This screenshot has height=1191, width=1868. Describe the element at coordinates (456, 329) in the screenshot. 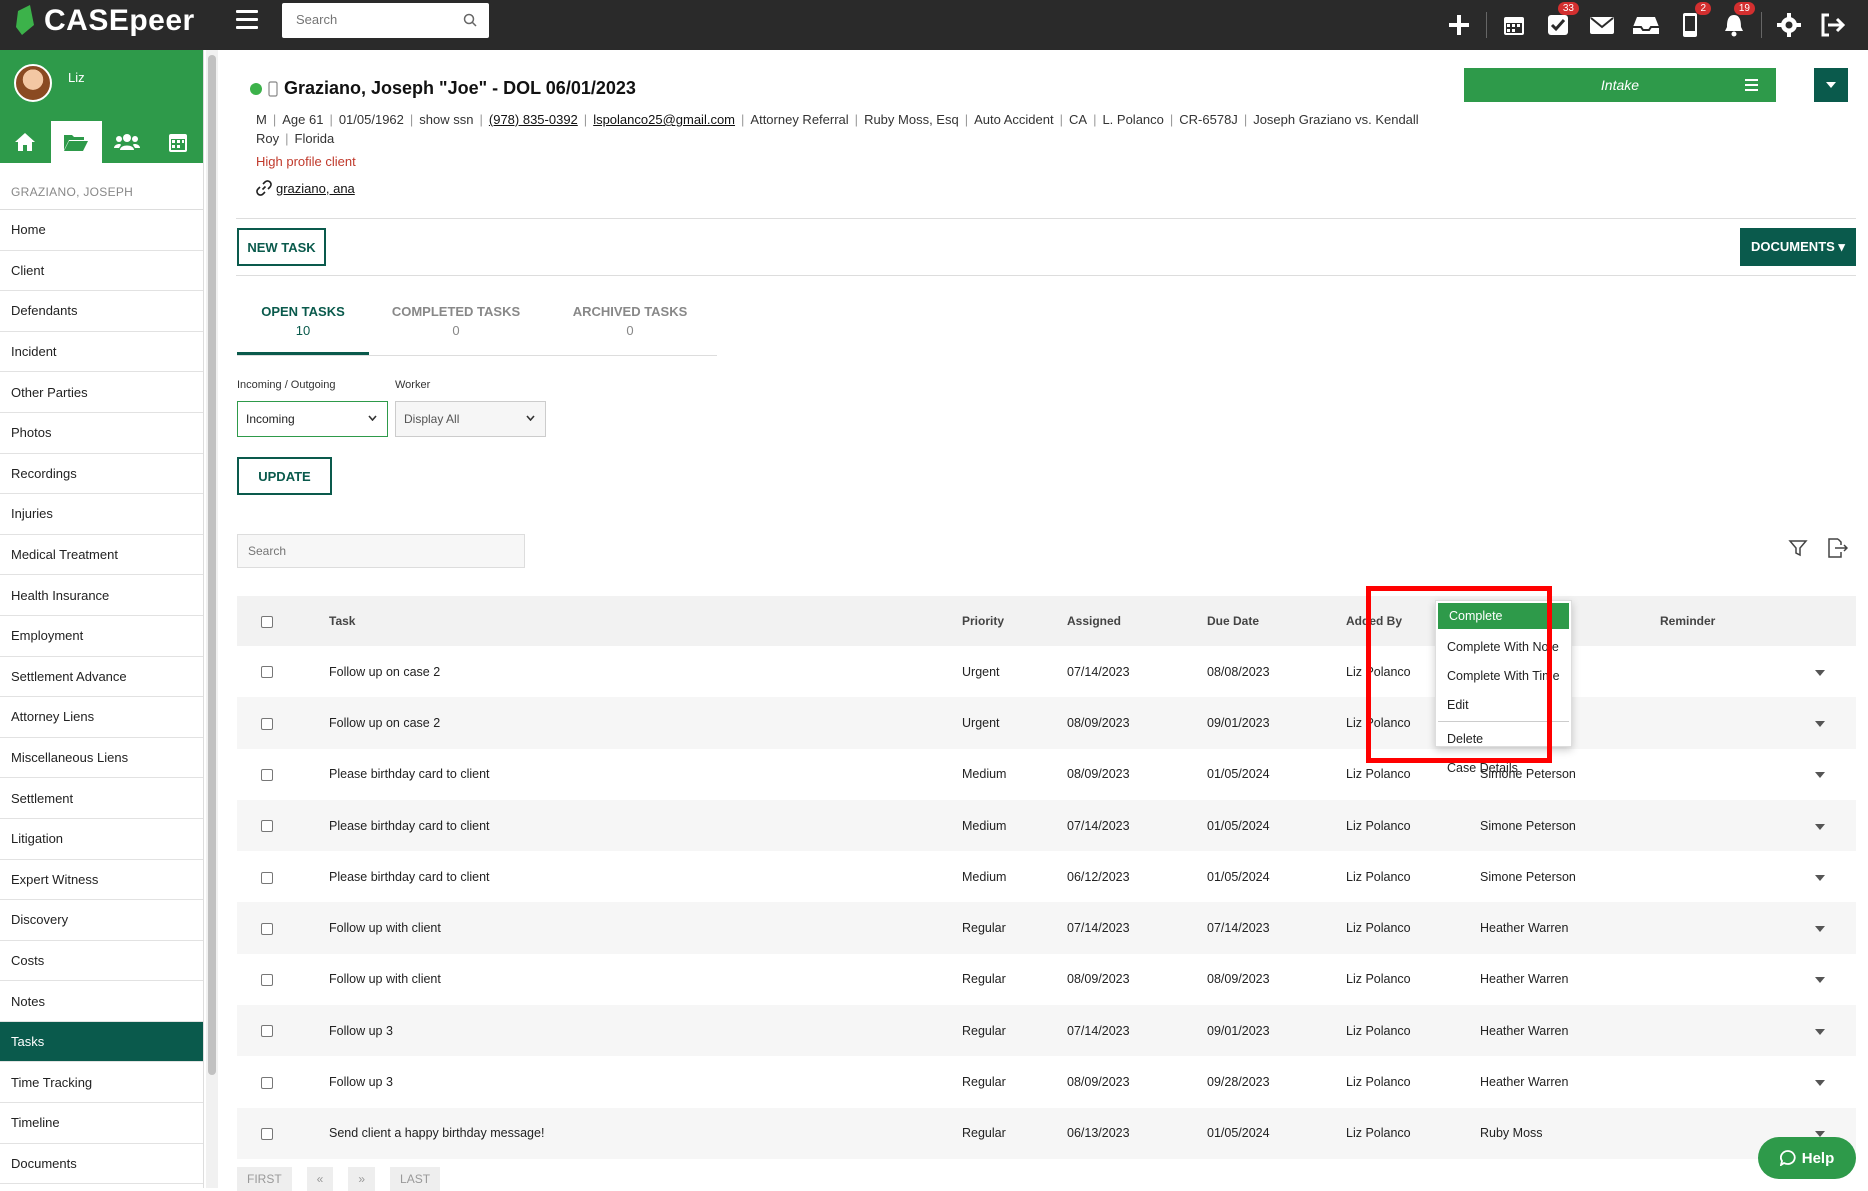

I see `tab-completed-tasks: COMPLETED TASKS 0` at that location.